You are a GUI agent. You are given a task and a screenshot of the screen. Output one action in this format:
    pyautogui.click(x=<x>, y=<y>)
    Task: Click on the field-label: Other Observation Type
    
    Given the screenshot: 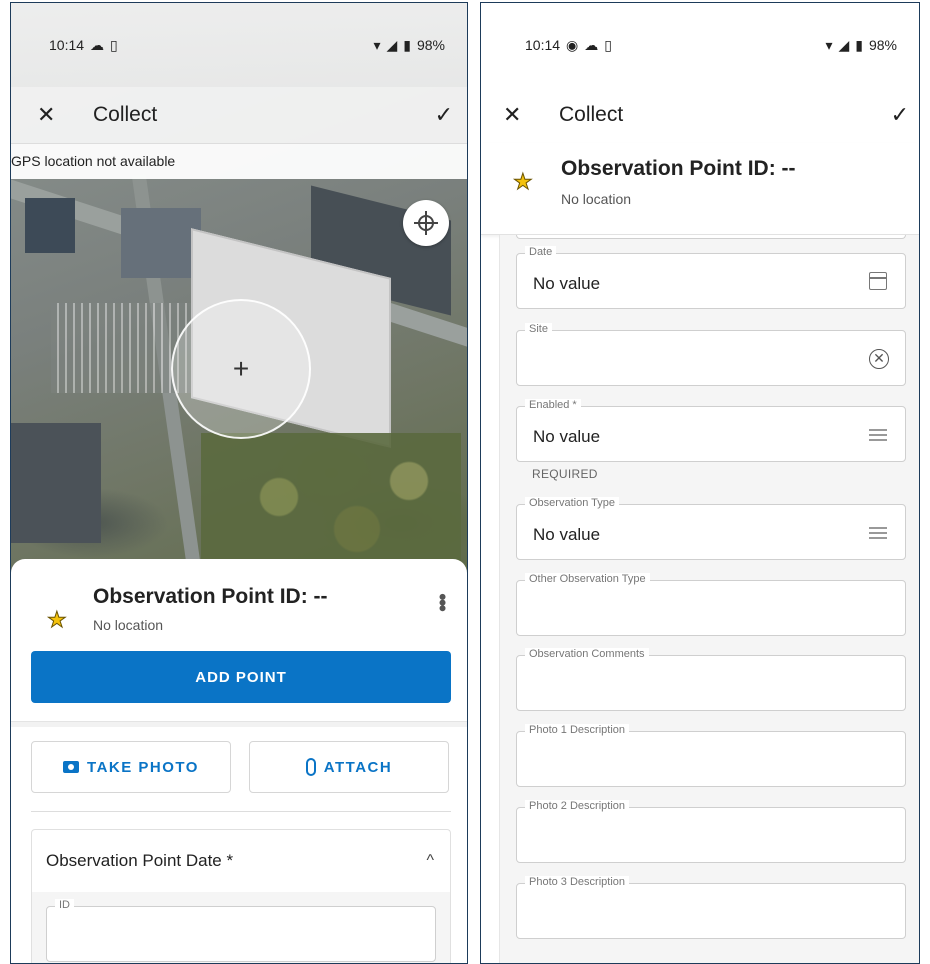 What is the action you would take?
    pyautogui.click(x=587, y=579)
    